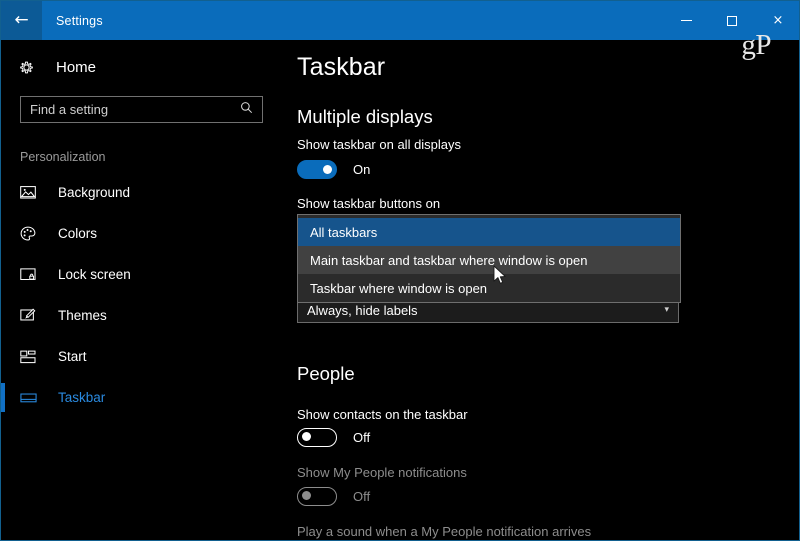  I want to click on sidebar-item-home: Home, so click(141, 67).